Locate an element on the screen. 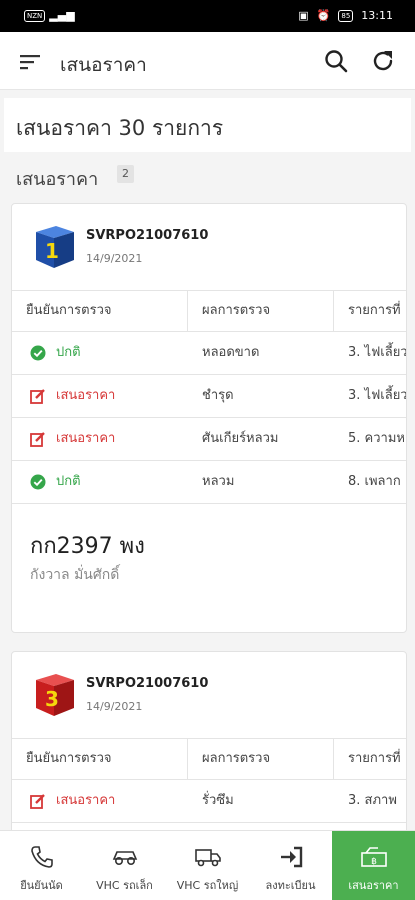 The image size is (415, 900). result-cell: ศันเกียร์หลวม is located at coordinates (240, 438).